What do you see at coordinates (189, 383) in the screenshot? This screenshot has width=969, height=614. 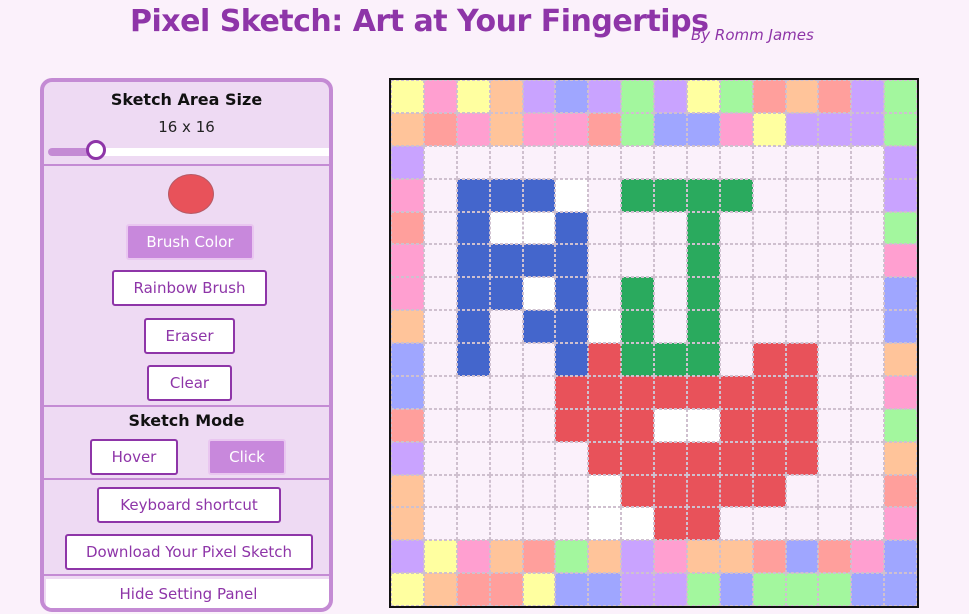 I see `clear-button: Clear` at bounding box center [189, 383].